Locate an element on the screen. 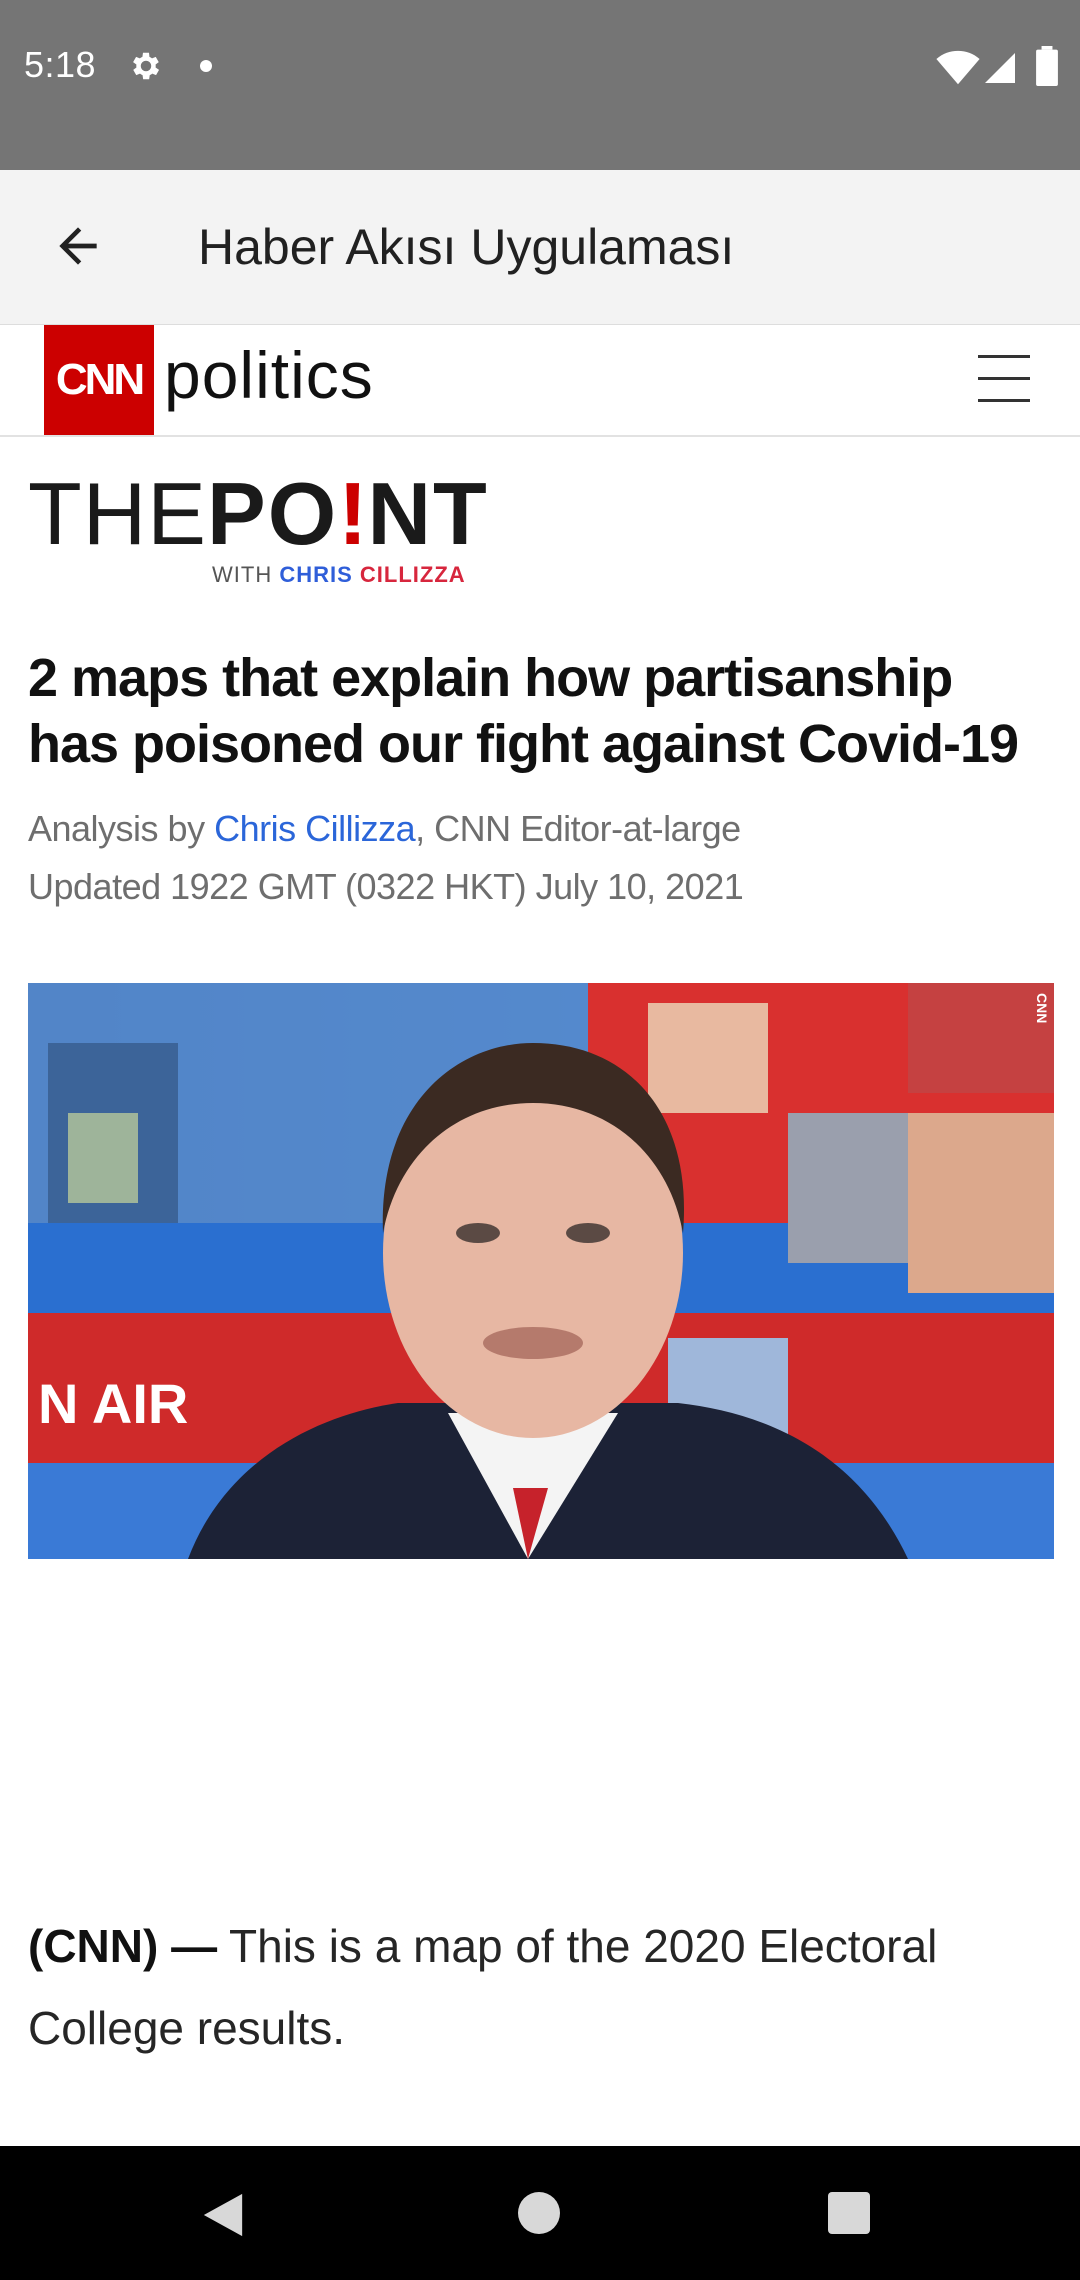  system-nav-bar is located at coordinates (540, 2213).